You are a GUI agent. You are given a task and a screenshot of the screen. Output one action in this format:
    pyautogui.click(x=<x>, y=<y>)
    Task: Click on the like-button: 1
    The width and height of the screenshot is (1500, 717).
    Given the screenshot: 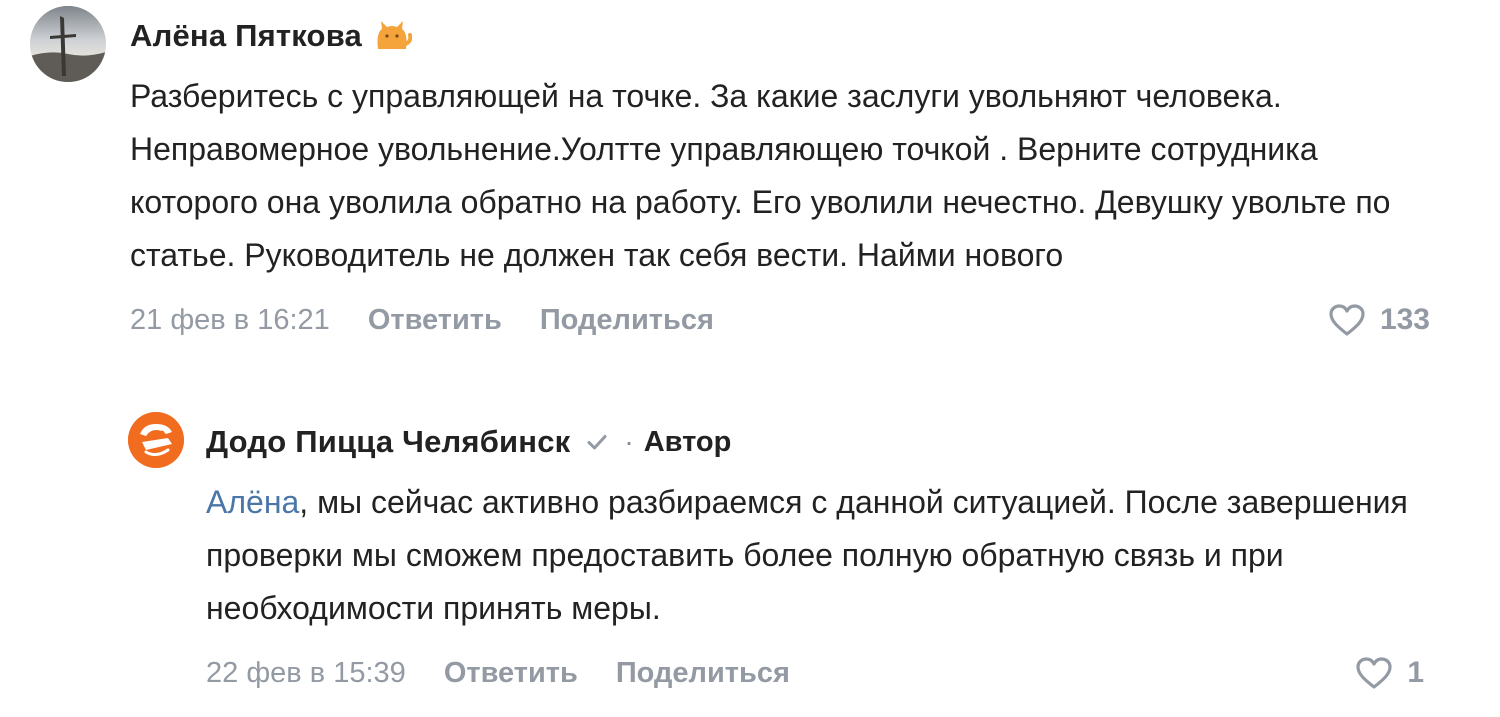 What is the action you would take?
    pyautogui.click(x=1389, y=673)
    